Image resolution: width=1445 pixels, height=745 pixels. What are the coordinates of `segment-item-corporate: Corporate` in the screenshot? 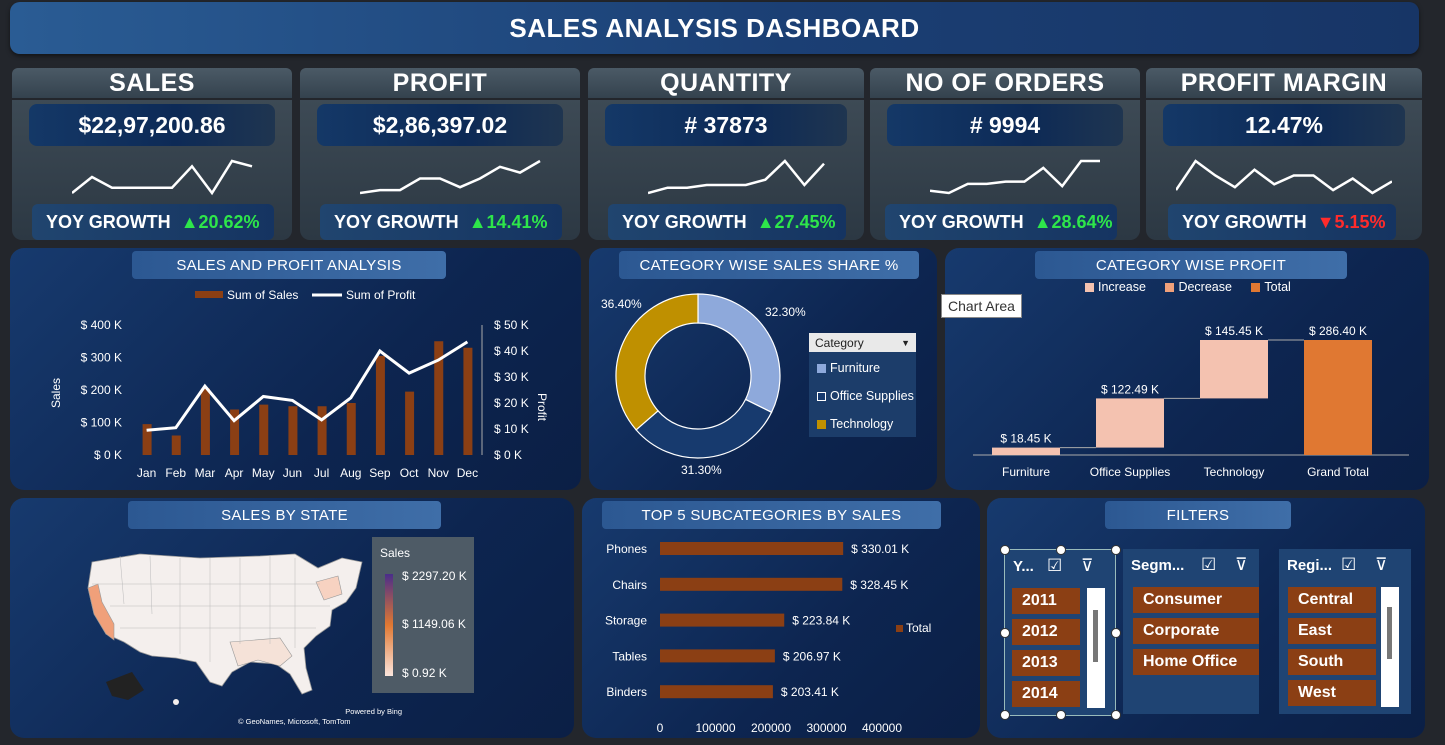 It's located at (1196, 631).